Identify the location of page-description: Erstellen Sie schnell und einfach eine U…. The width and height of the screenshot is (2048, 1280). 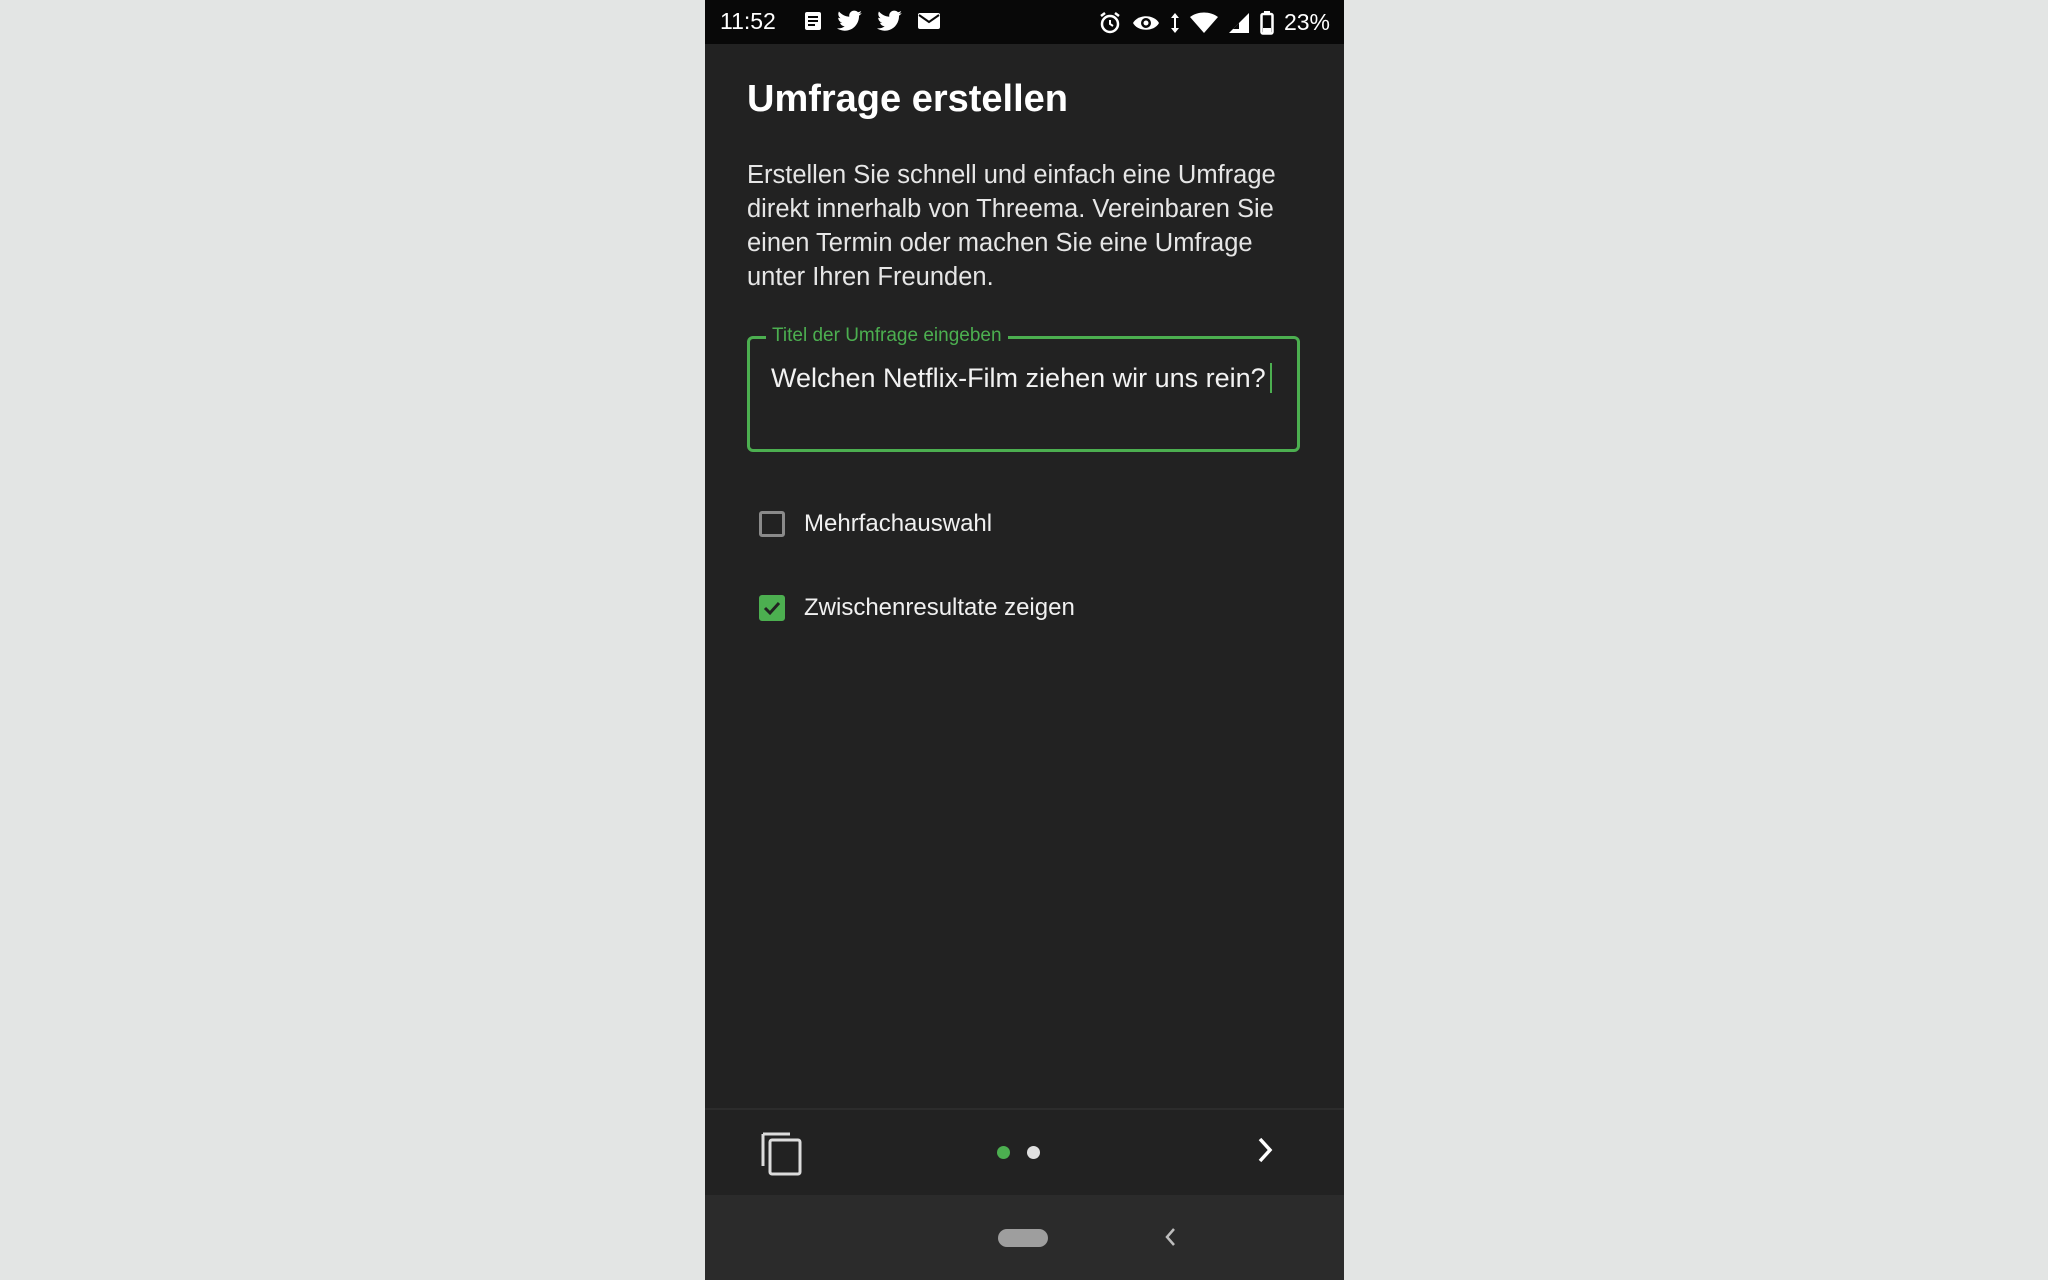
(1011, 226).